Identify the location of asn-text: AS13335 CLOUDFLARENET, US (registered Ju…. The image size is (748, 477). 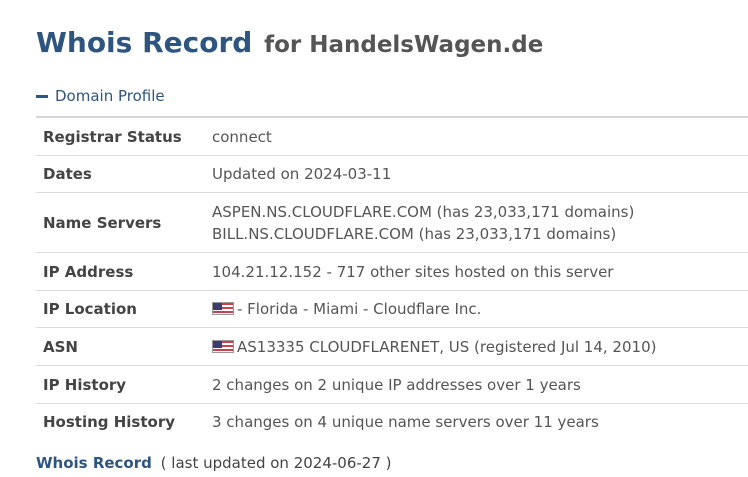
(447, 346).